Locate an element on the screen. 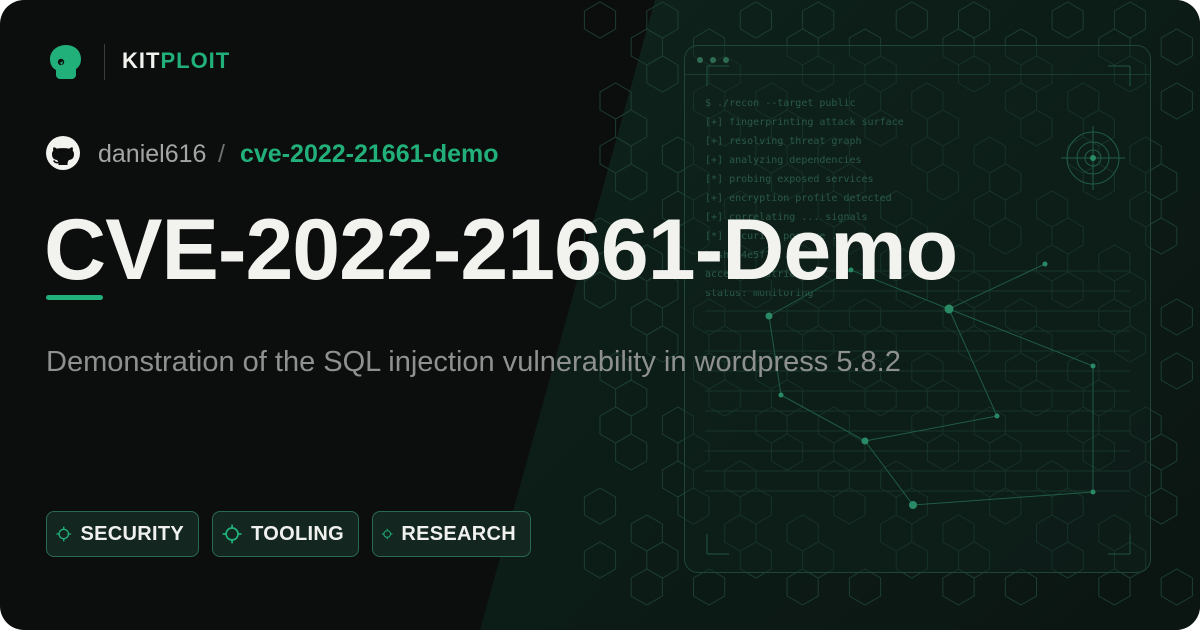  tag-label: SECURITY is located at coordinates (132, 533).